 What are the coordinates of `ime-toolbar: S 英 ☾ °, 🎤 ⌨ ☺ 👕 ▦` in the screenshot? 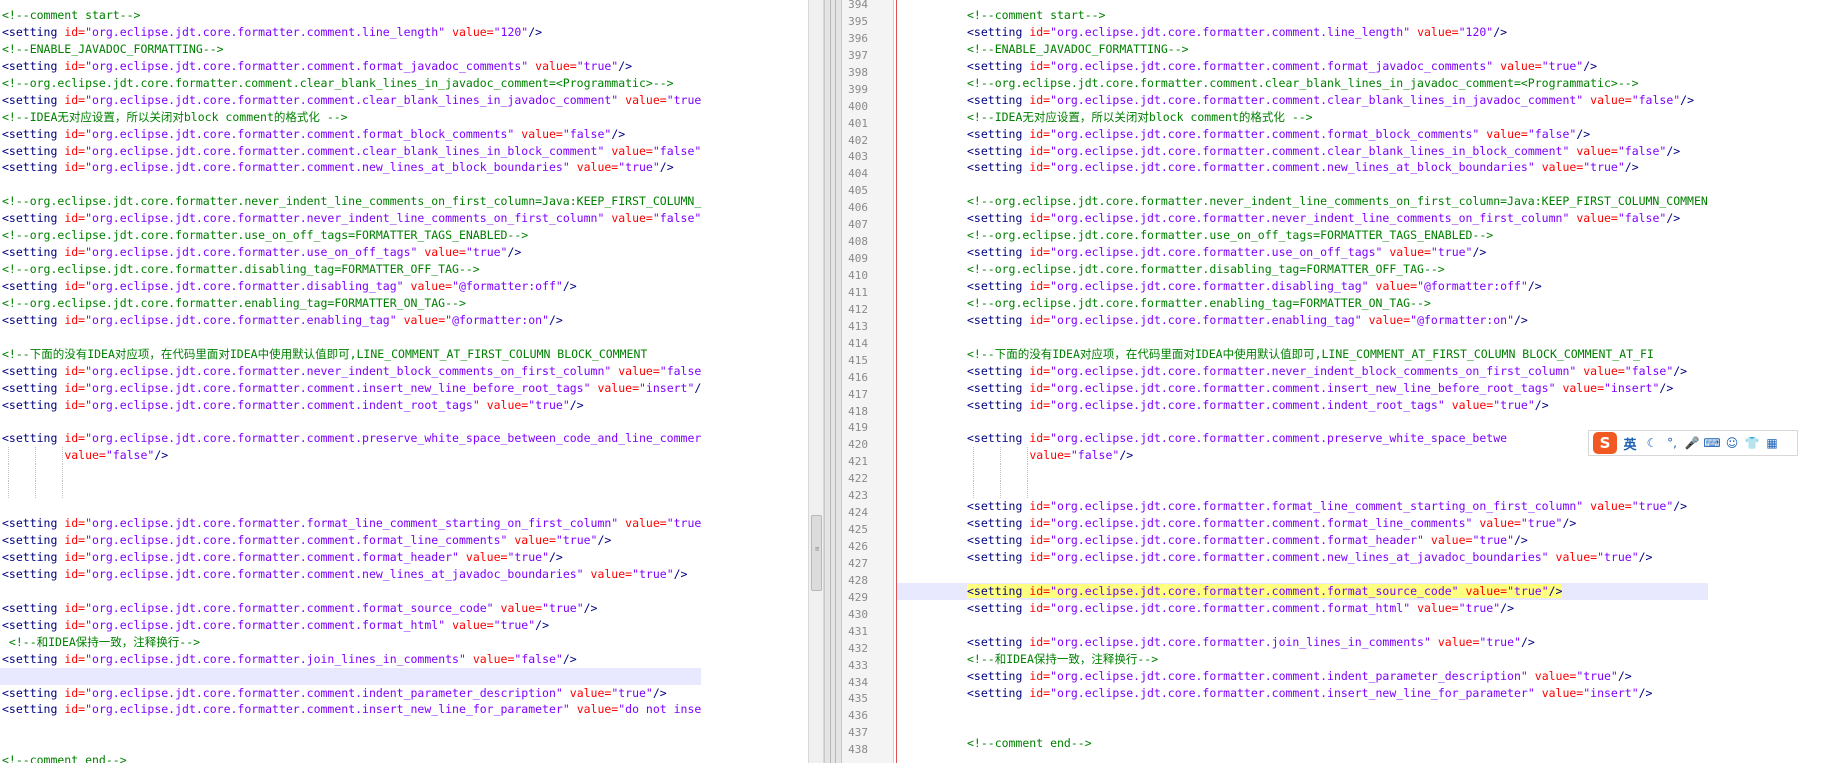 It's located at (1693, 443).